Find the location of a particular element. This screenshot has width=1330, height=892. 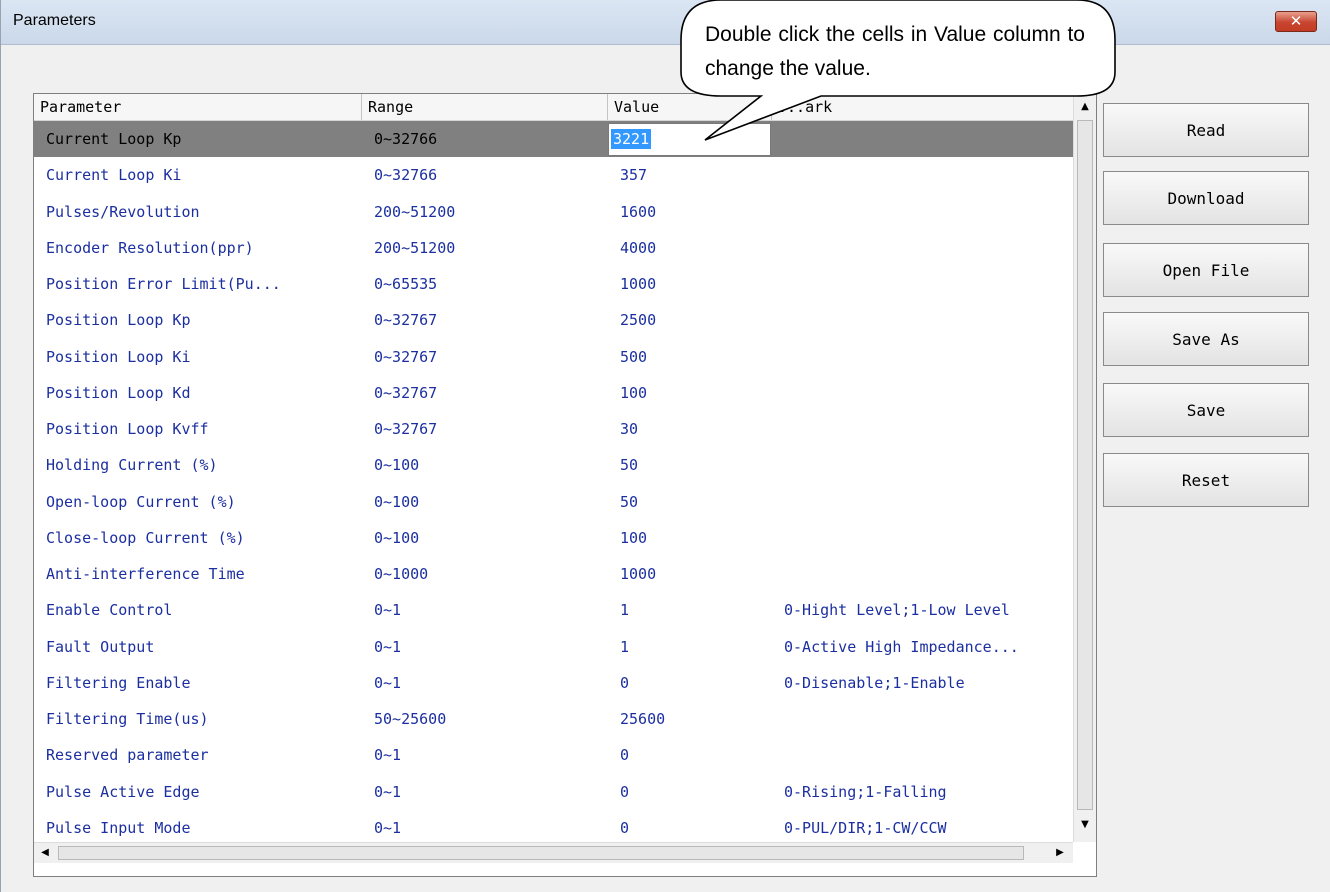

vertical-scrollbar: ▲ ▼ is located at coordinates (1084, 468).